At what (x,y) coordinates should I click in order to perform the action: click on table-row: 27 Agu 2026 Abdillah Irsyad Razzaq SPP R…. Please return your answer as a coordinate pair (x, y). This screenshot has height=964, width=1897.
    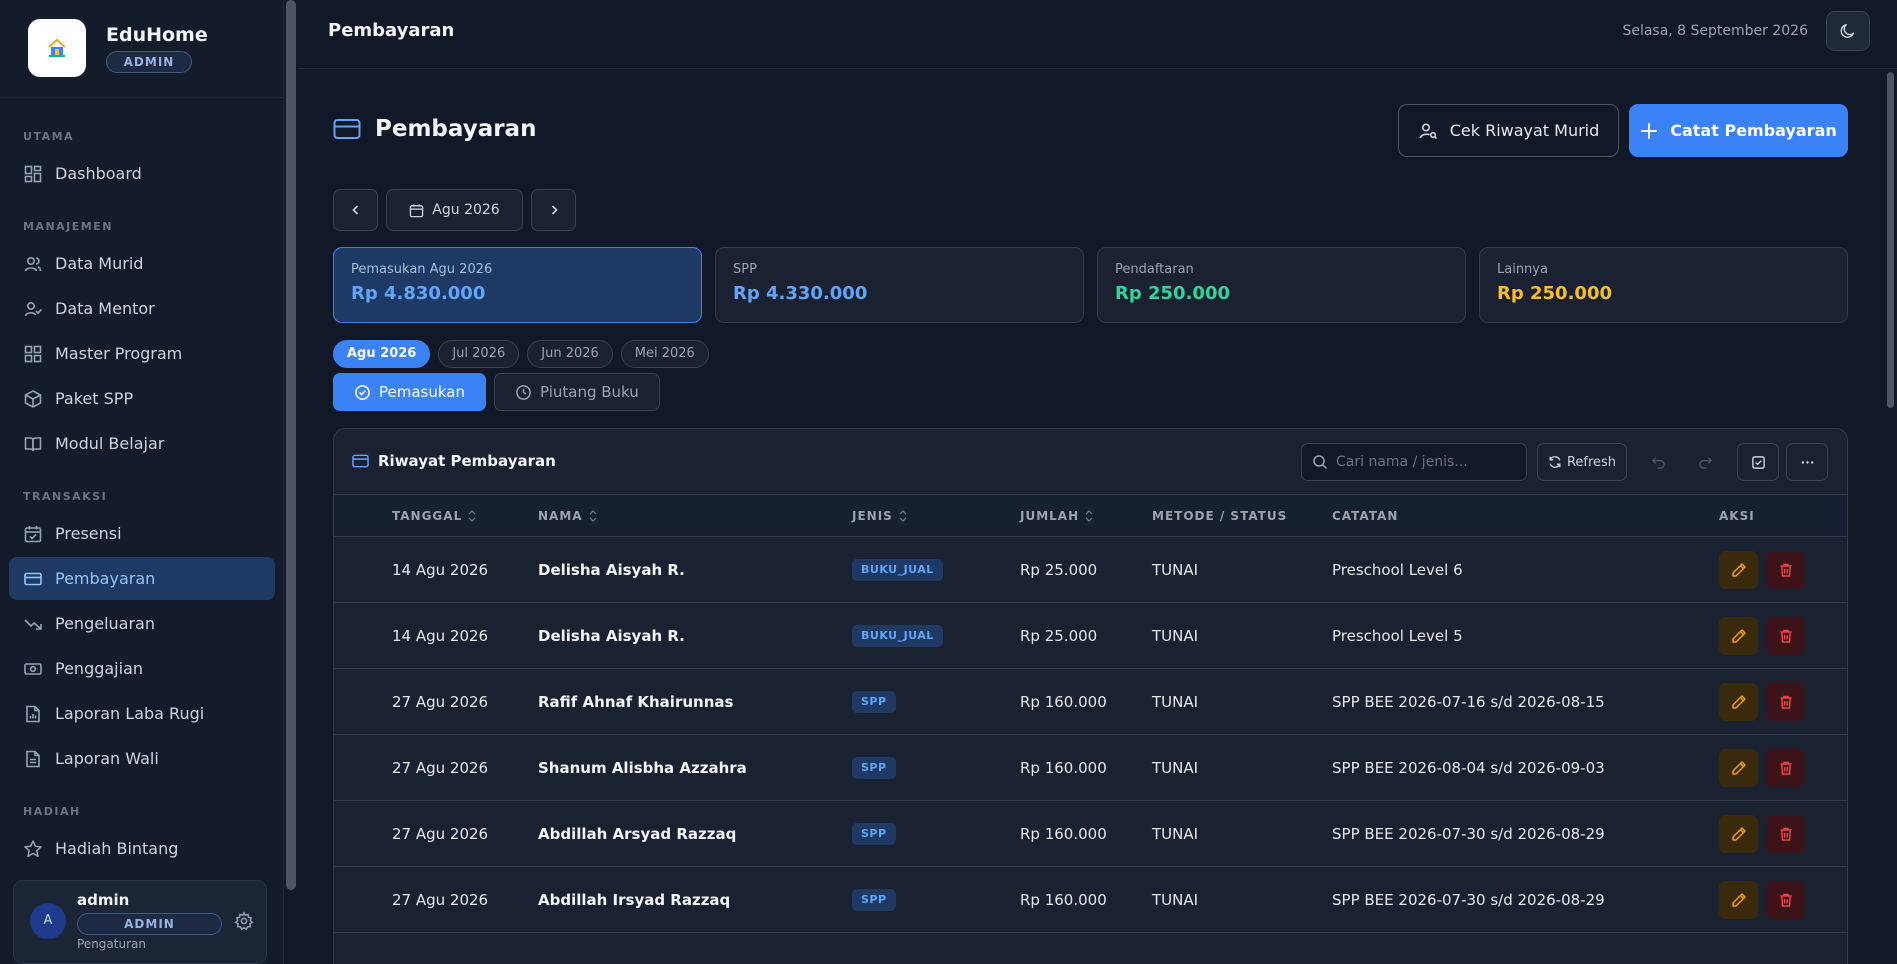
    Looking at the image, I should click on (1090, 900).